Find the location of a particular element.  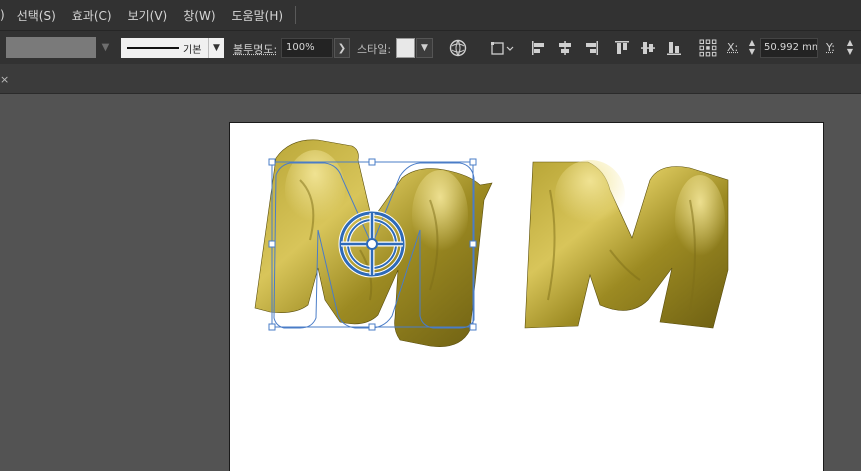

chevron-right-icon: ❯ is located at coordinates (342, 48).